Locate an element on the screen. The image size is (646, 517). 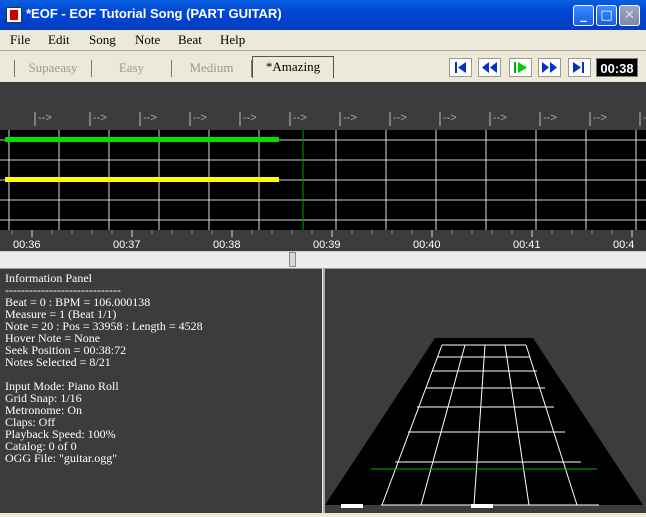
skip-to-start-button is located at coordinates (460, 67).